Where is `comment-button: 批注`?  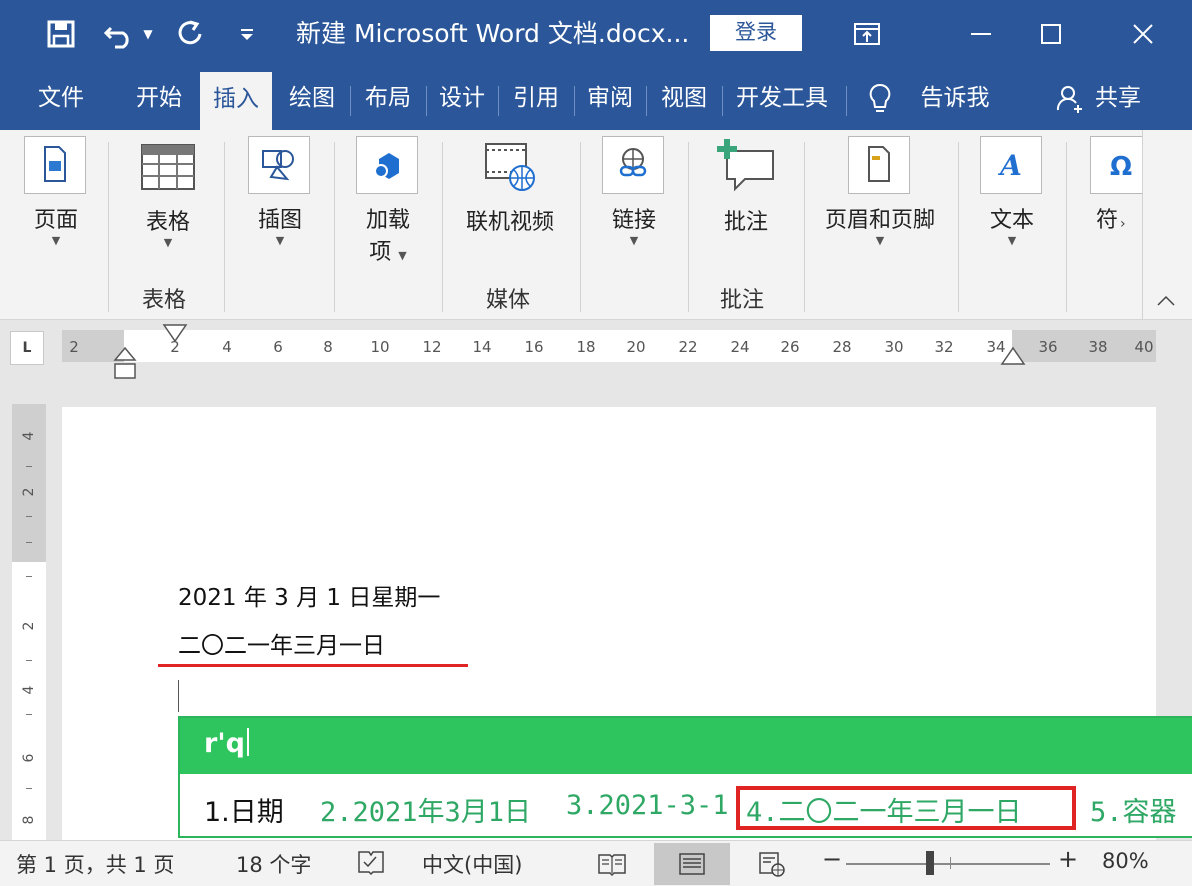
comment-button: 批注 is located at coordinates (746, 186).